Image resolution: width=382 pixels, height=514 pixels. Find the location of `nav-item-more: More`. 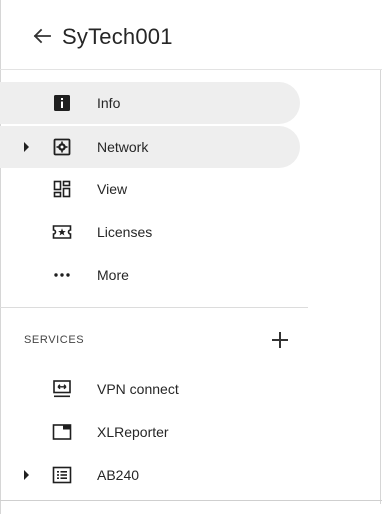

nav-item-more: More is located at coordinates (150, 275).